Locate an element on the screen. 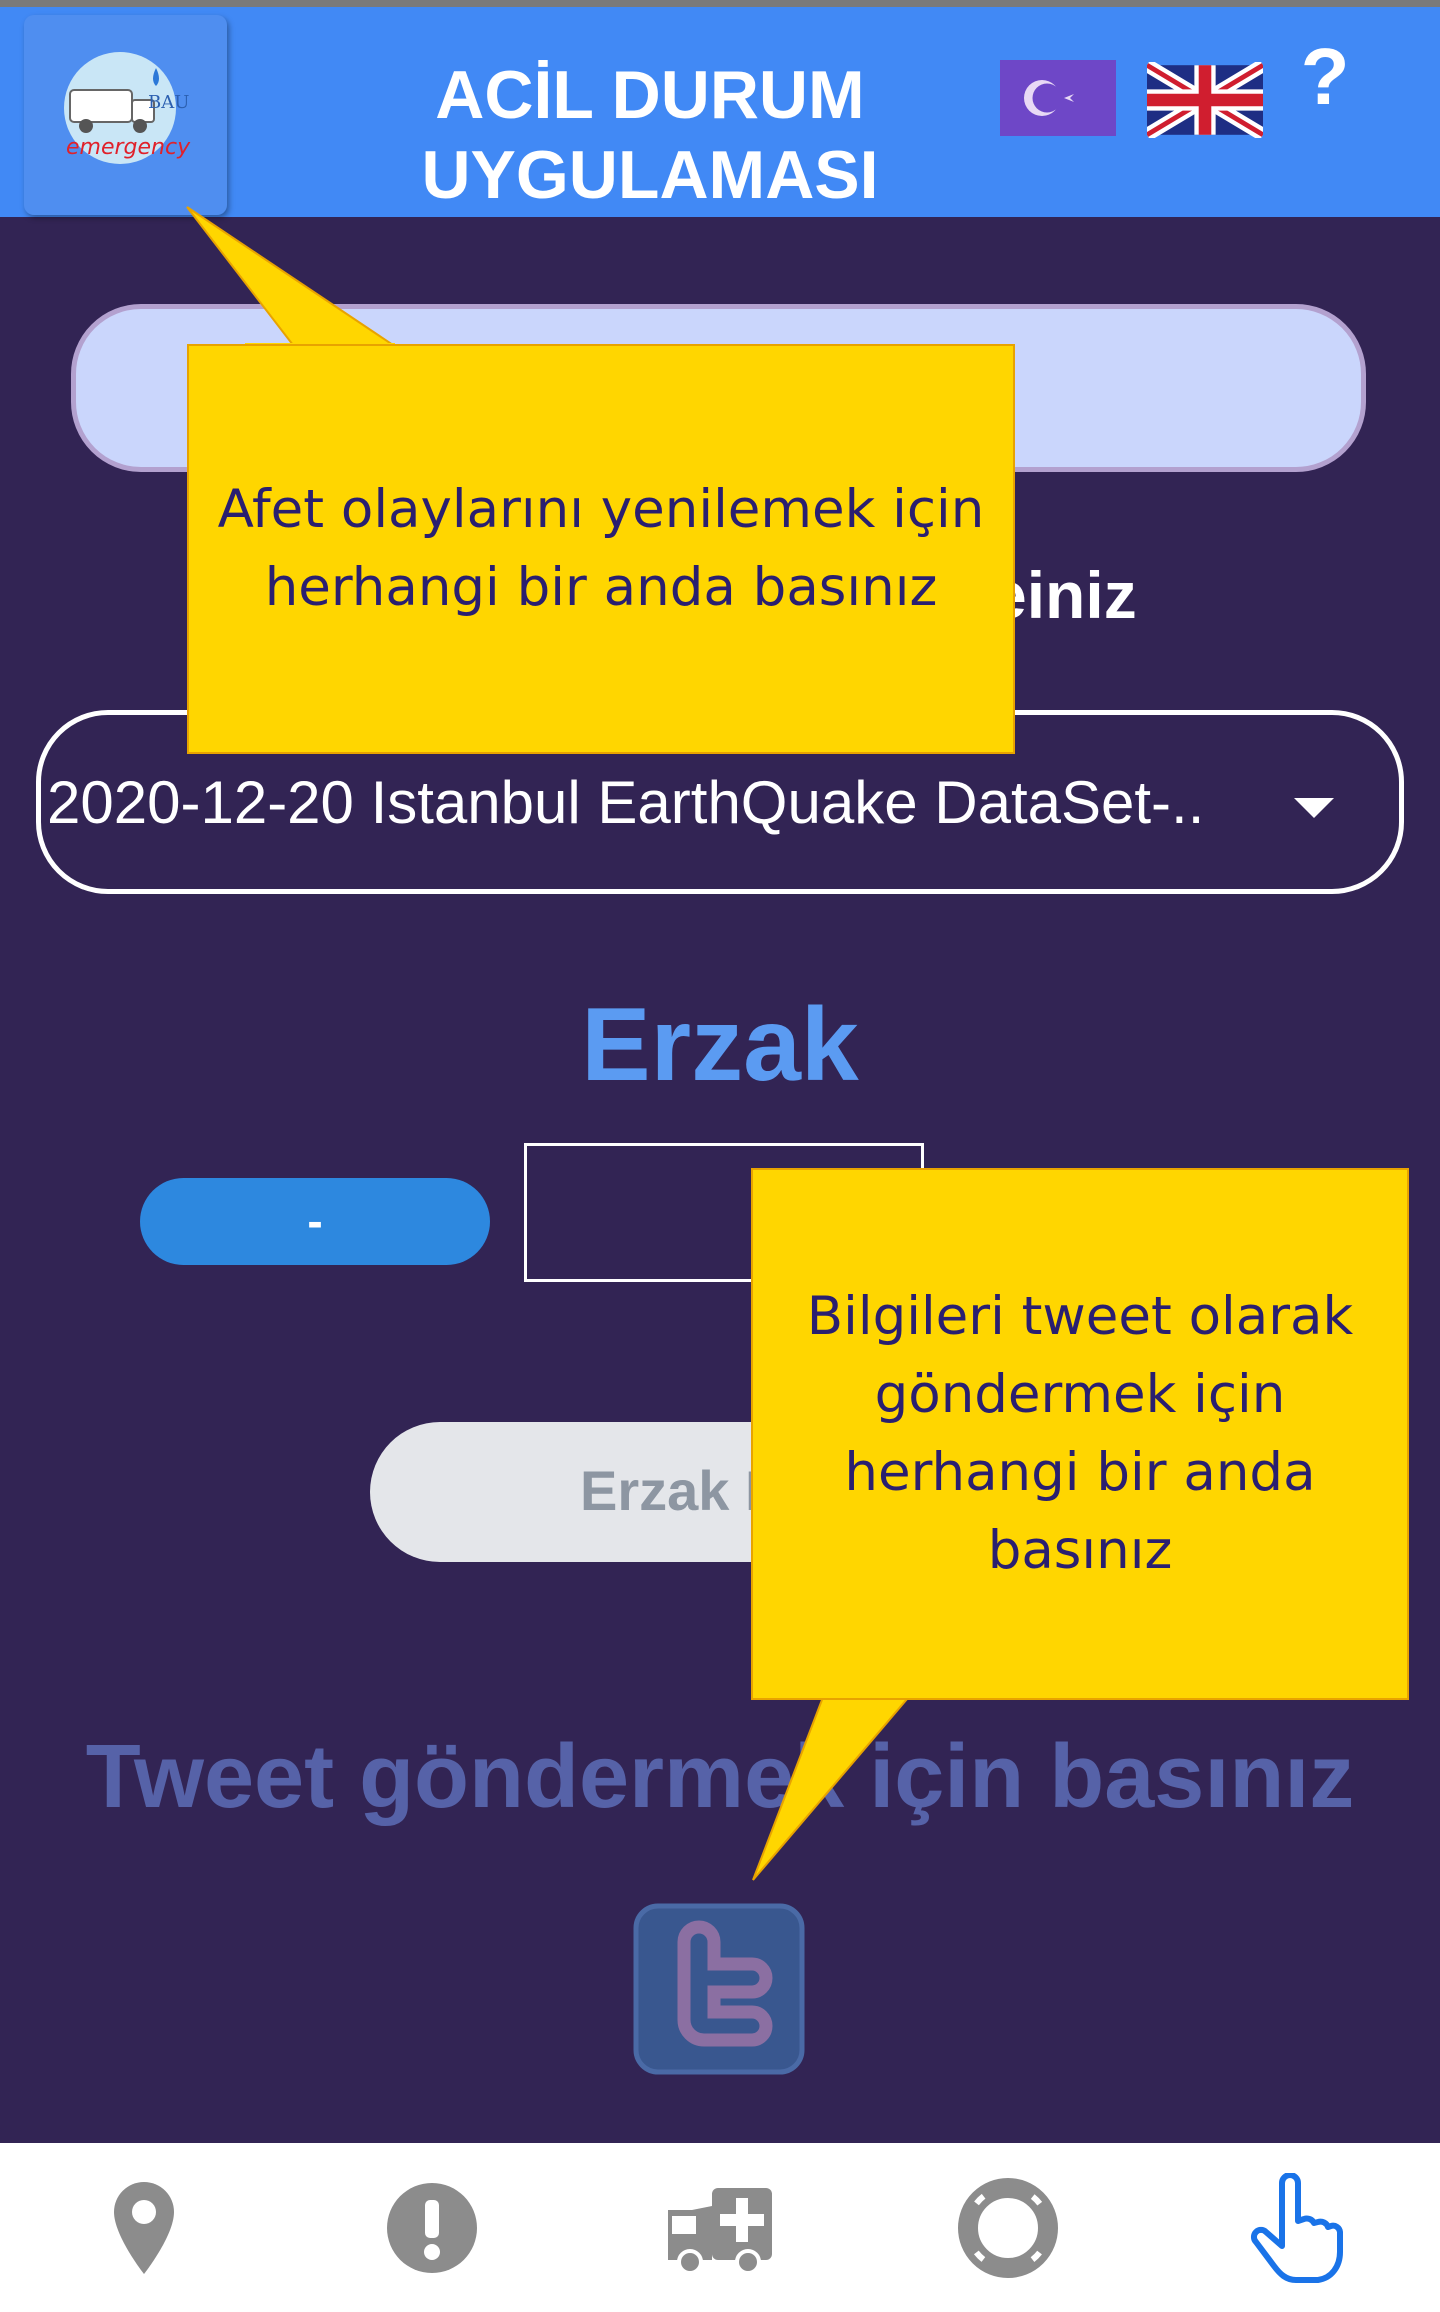 This screenshot has width=1440, height=2312. life-ring-icon is located at coordinates (1008, 2227).